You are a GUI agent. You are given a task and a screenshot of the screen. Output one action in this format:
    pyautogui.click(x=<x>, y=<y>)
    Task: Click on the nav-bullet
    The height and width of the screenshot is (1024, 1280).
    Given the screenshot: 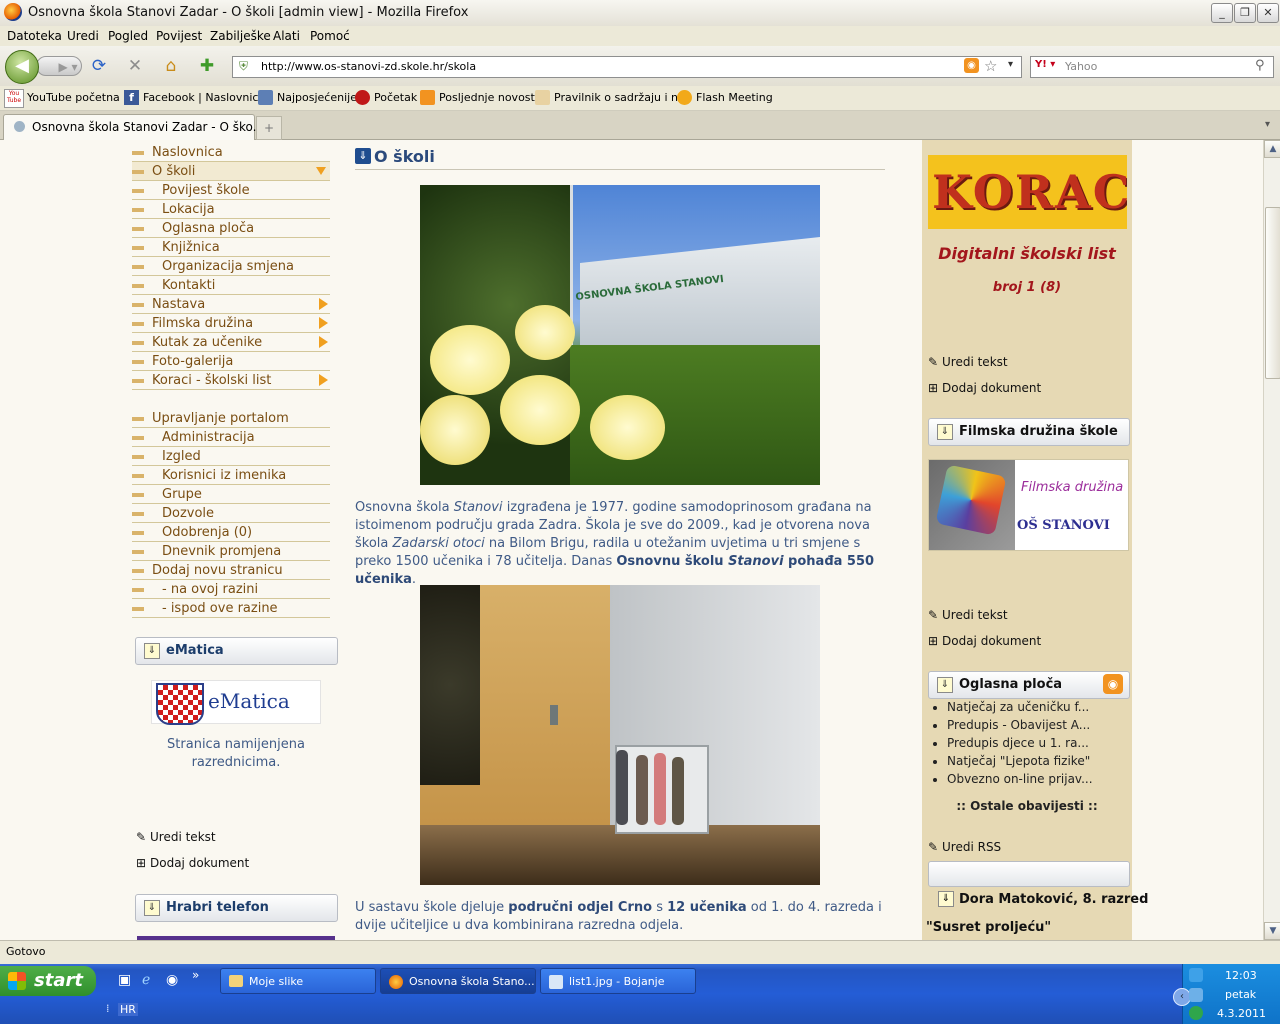 What is the action you would take?
    pyautogui.click(x=138, y=267)
    